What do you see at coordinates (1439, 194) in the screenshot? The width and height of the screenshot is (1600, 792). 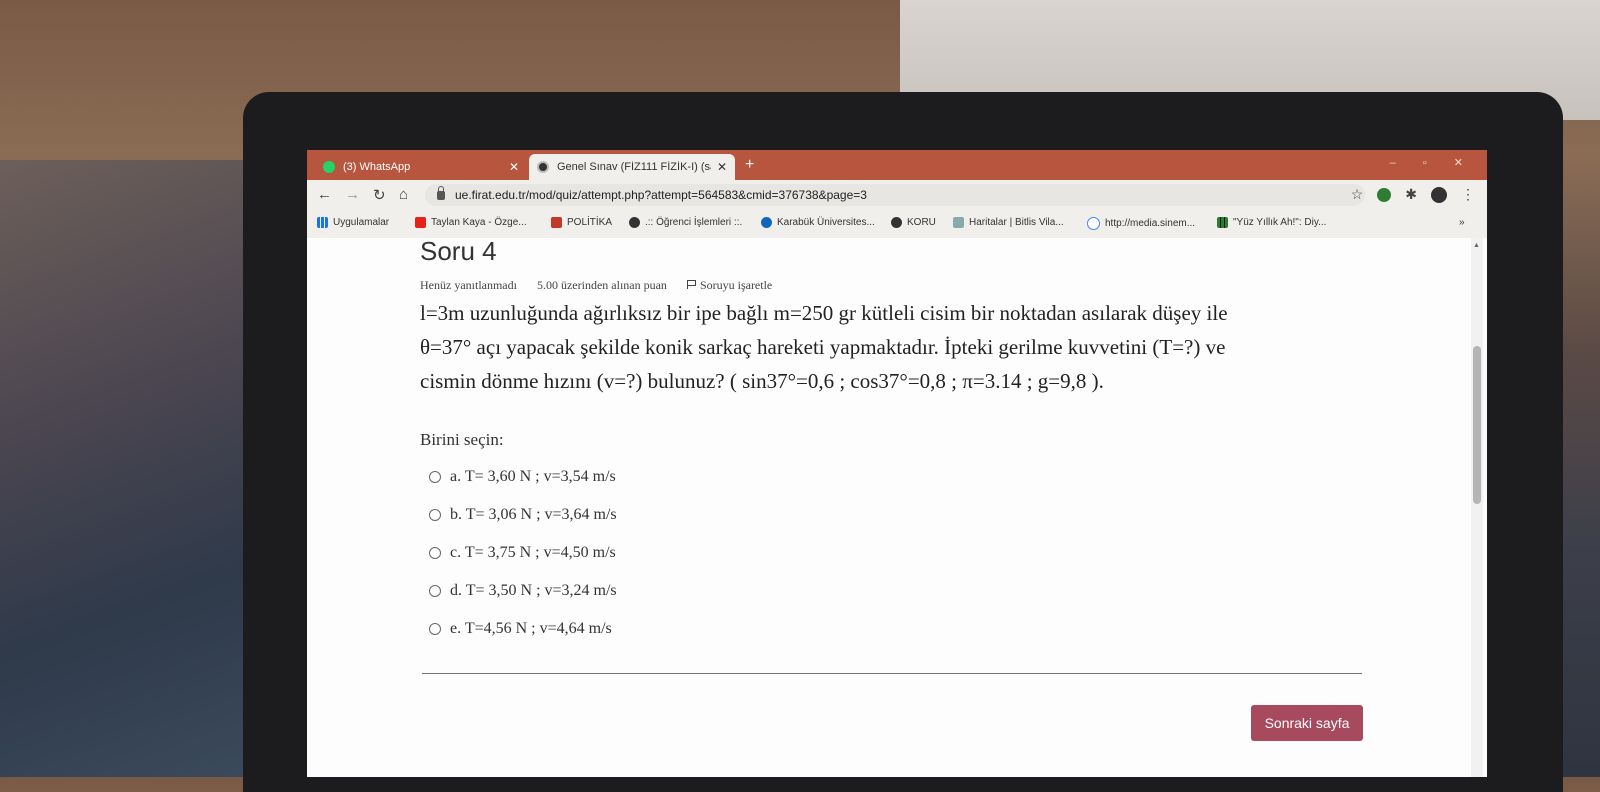 I see `profile-avatar-icon` at bounding box center [1439, 194].